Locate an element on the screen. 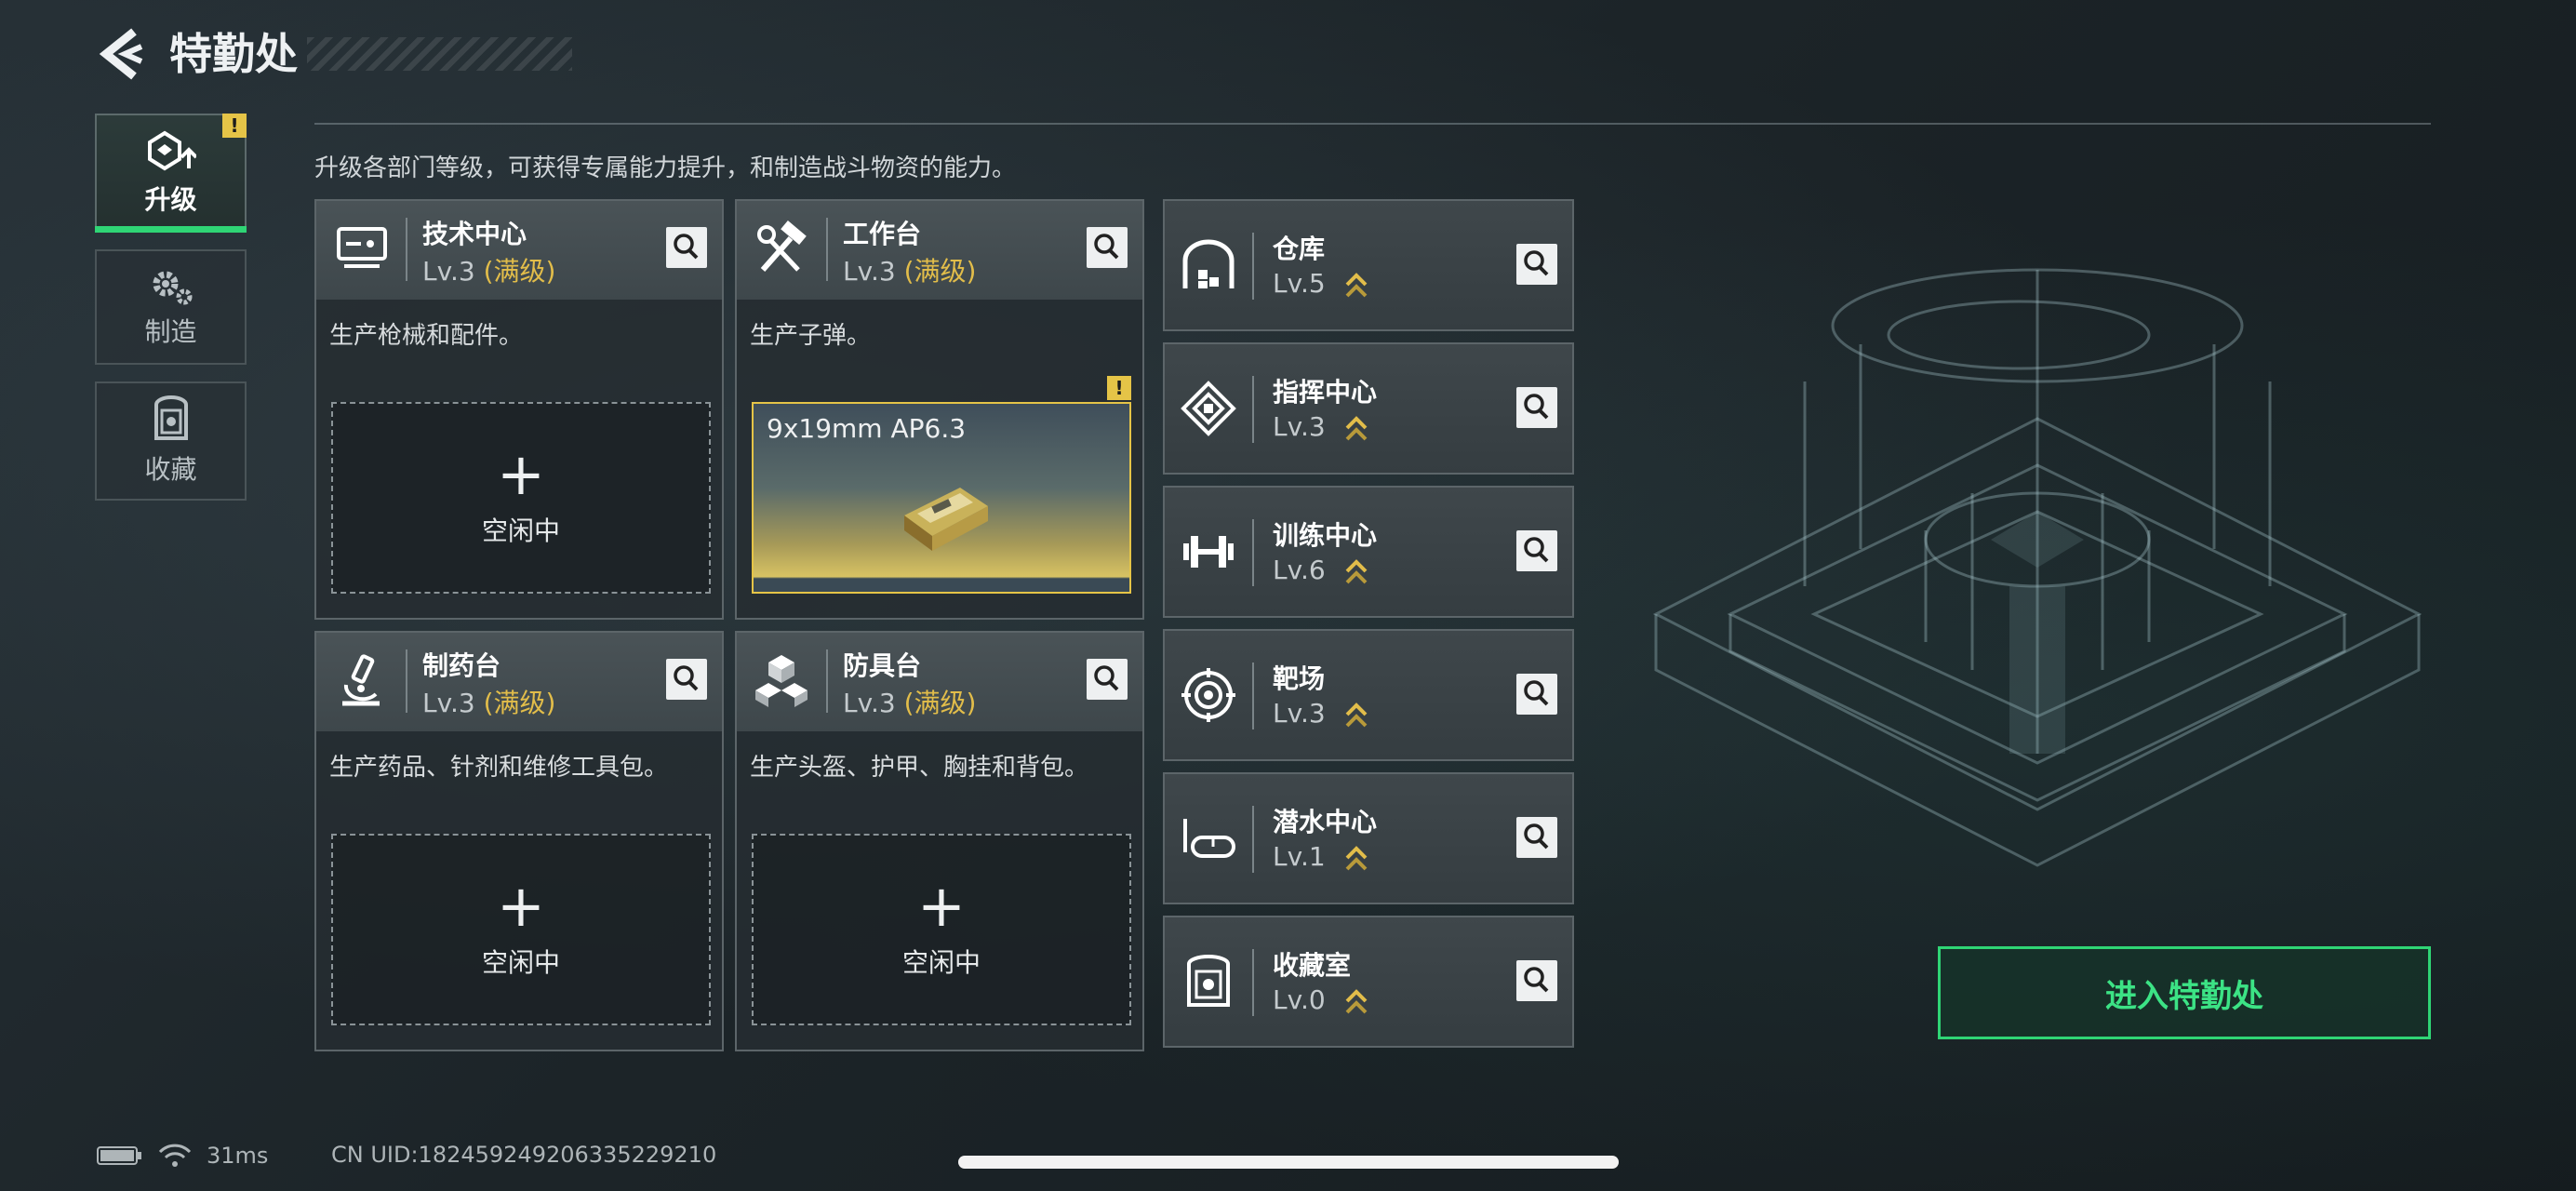  active-indicator is located at coordinates (171, 229).